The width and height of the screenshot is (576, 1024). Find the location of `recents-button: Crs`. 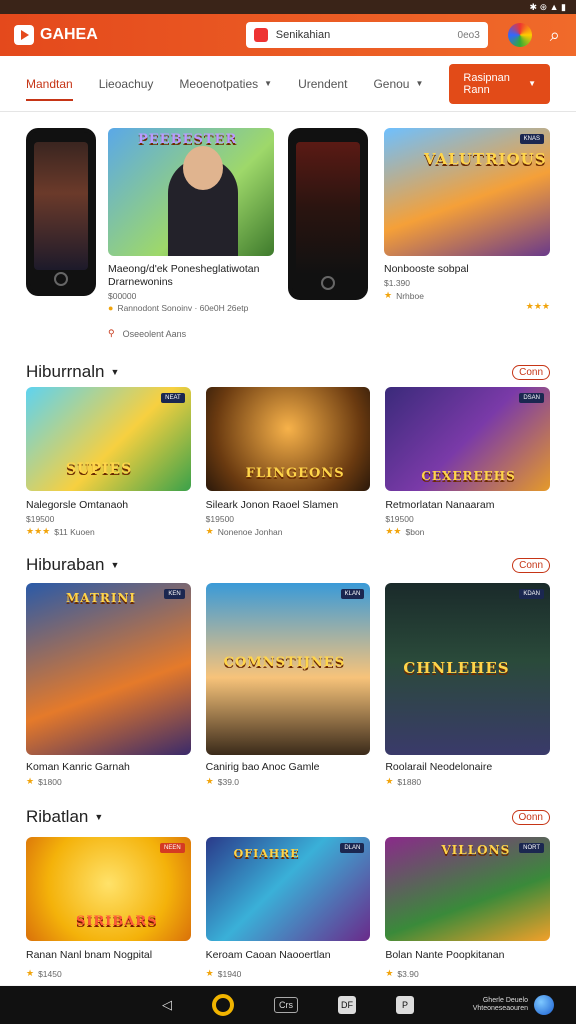

recents-button: Crs is located at coordinates (286, 1005).